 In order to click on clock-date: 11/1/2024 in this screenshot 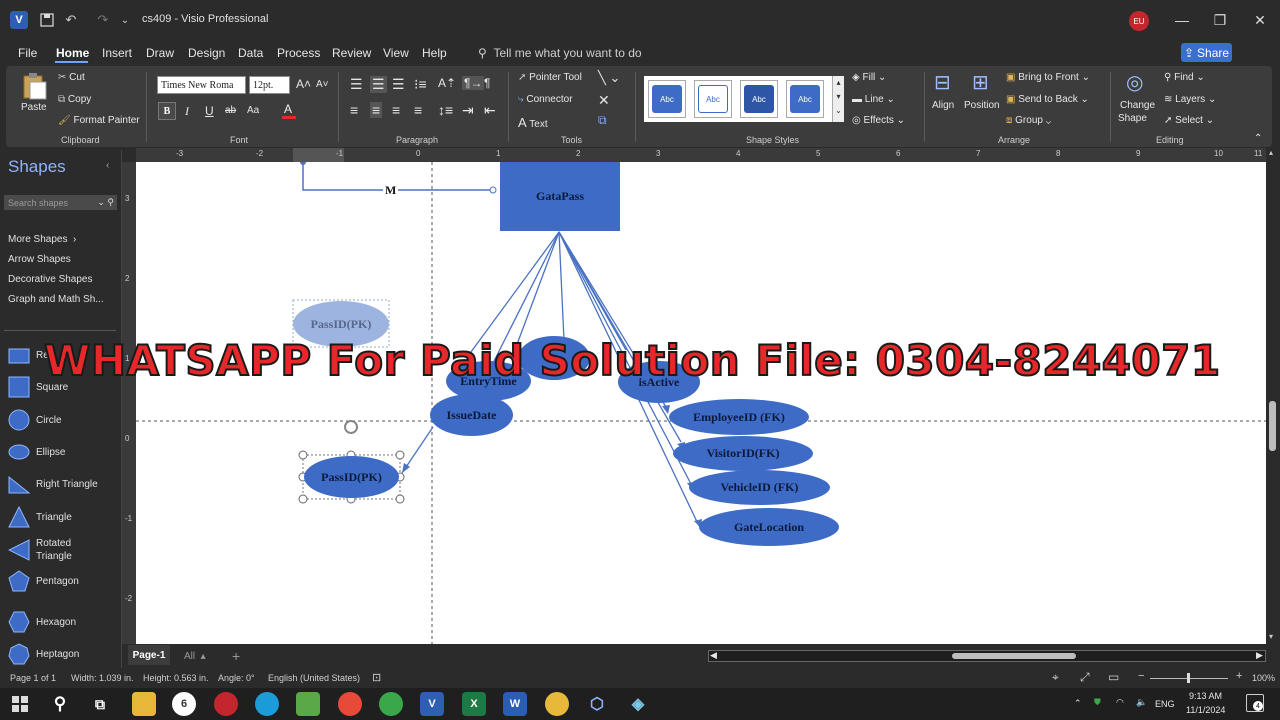, I will do `click(1205, 710)`.